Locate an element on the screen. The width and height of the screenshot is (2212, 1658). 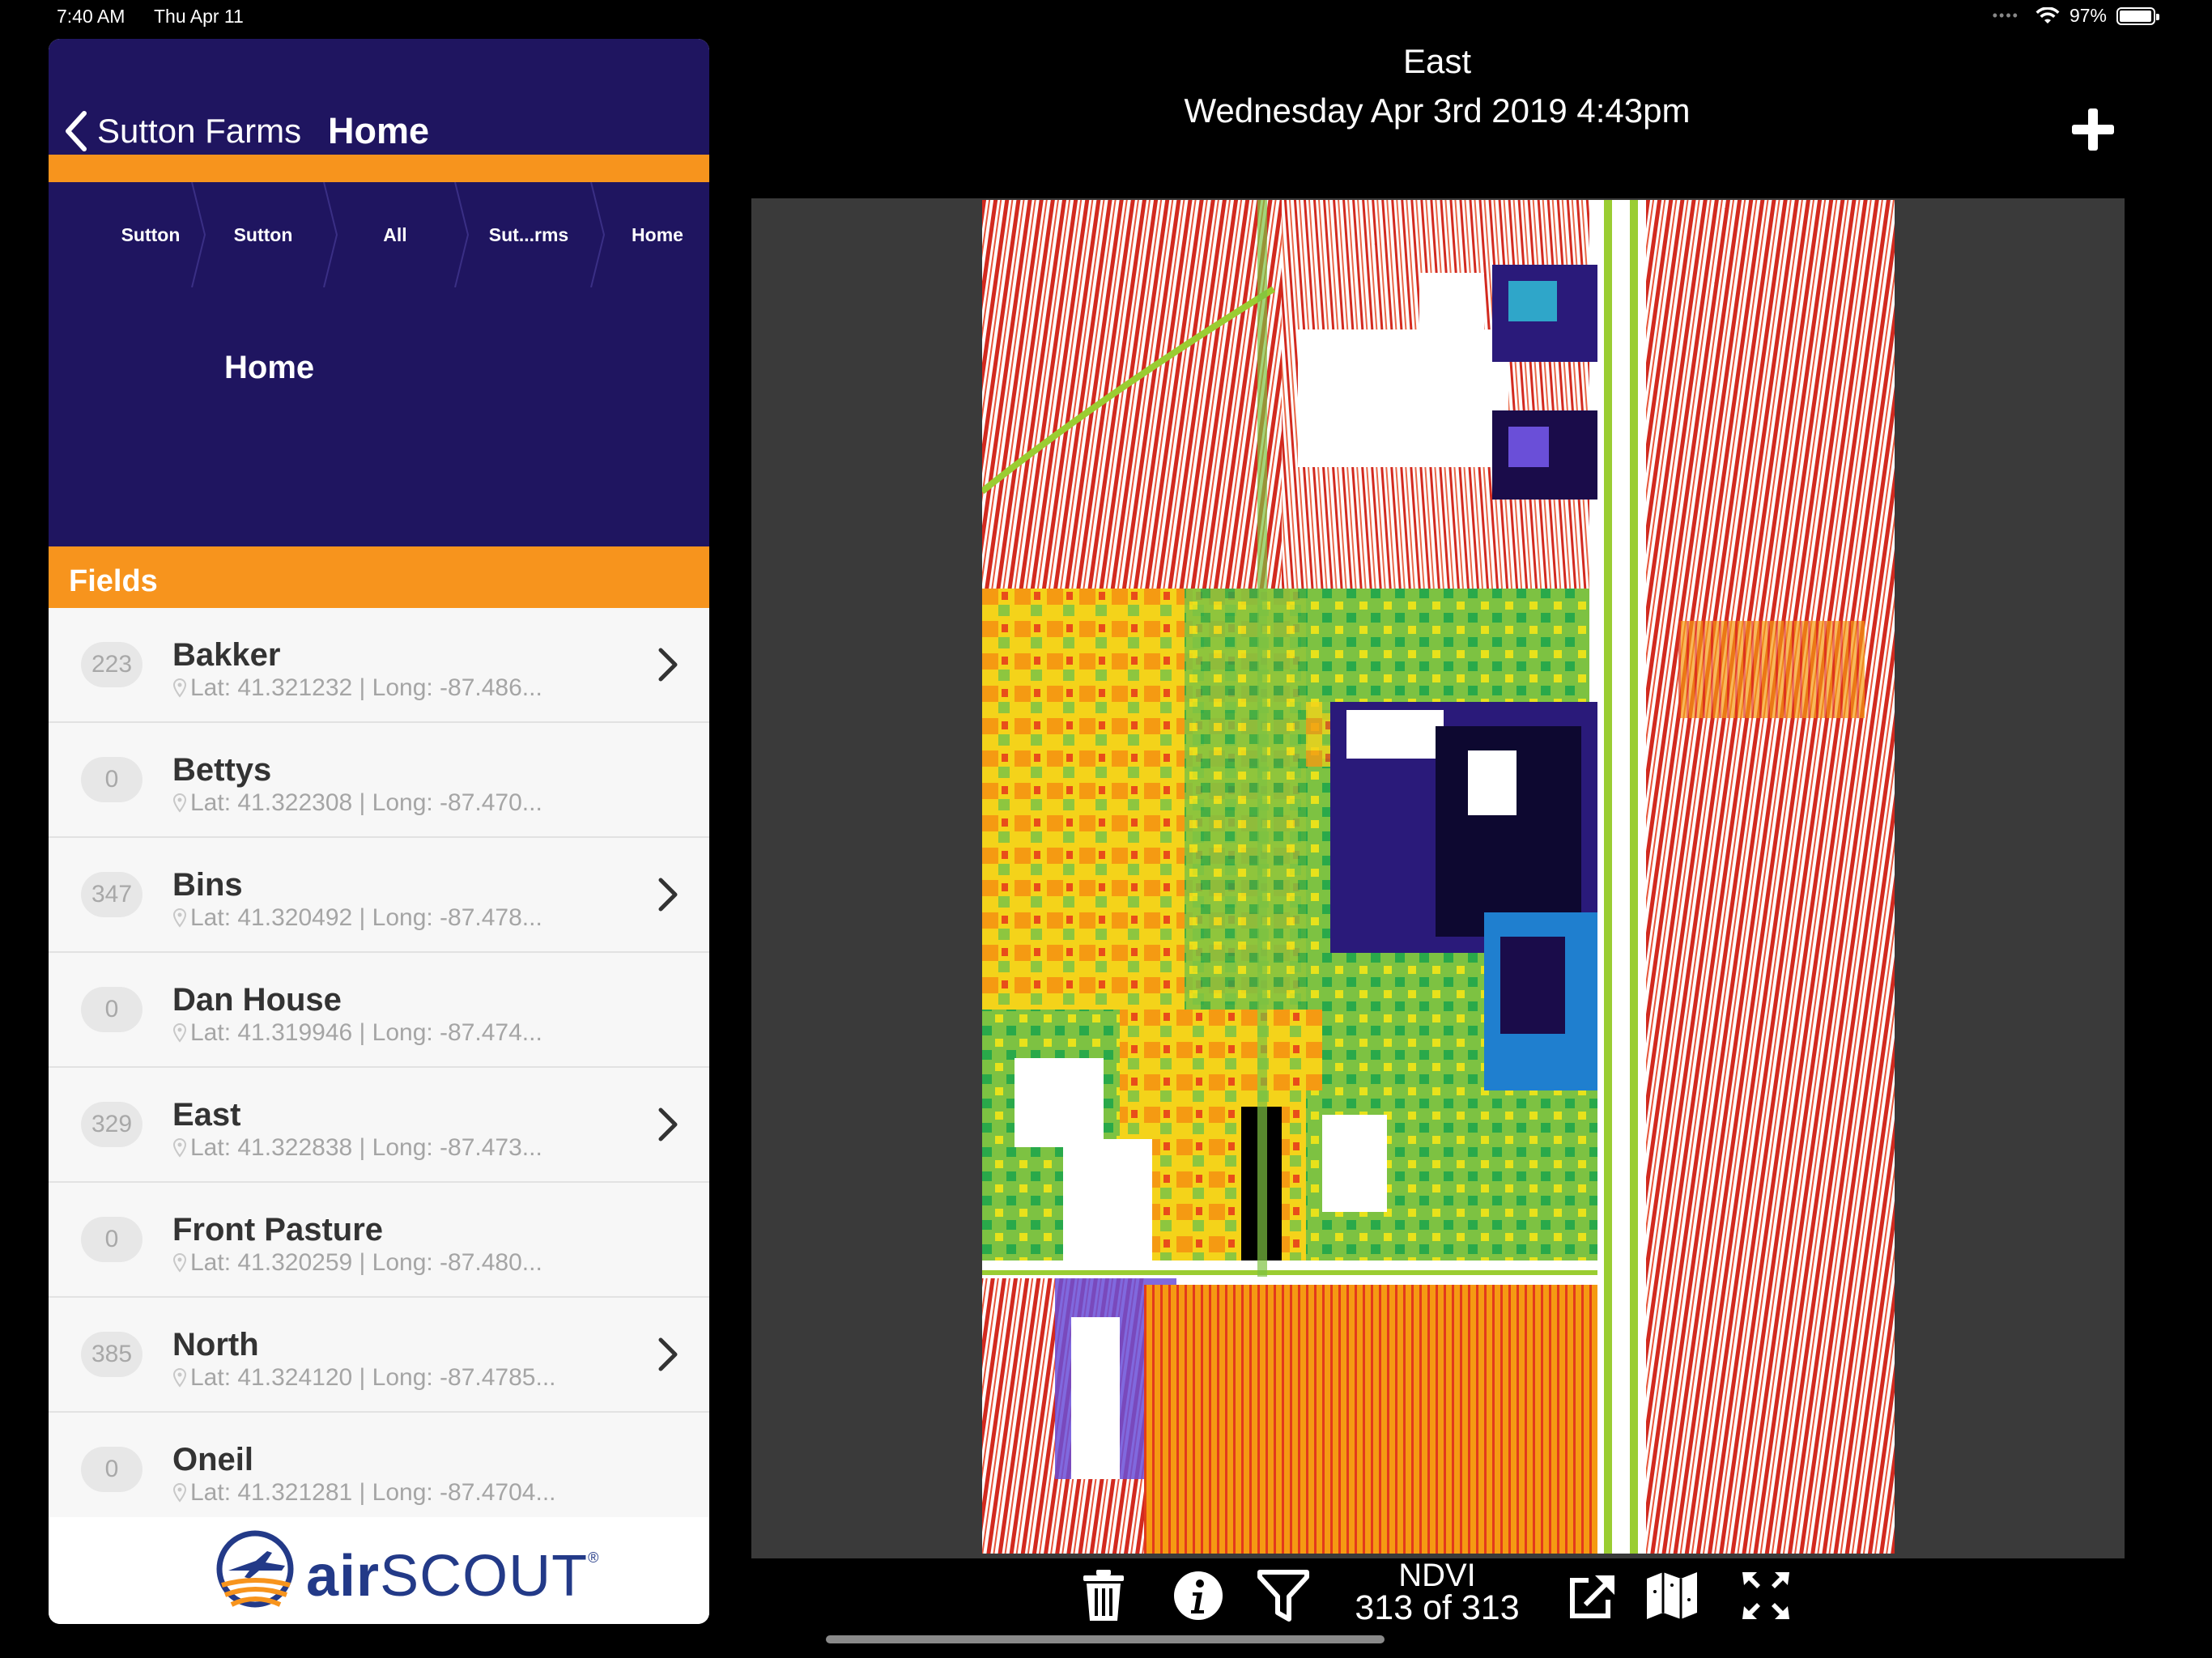
field-name: Bakker is located at coordinates (227, 655).